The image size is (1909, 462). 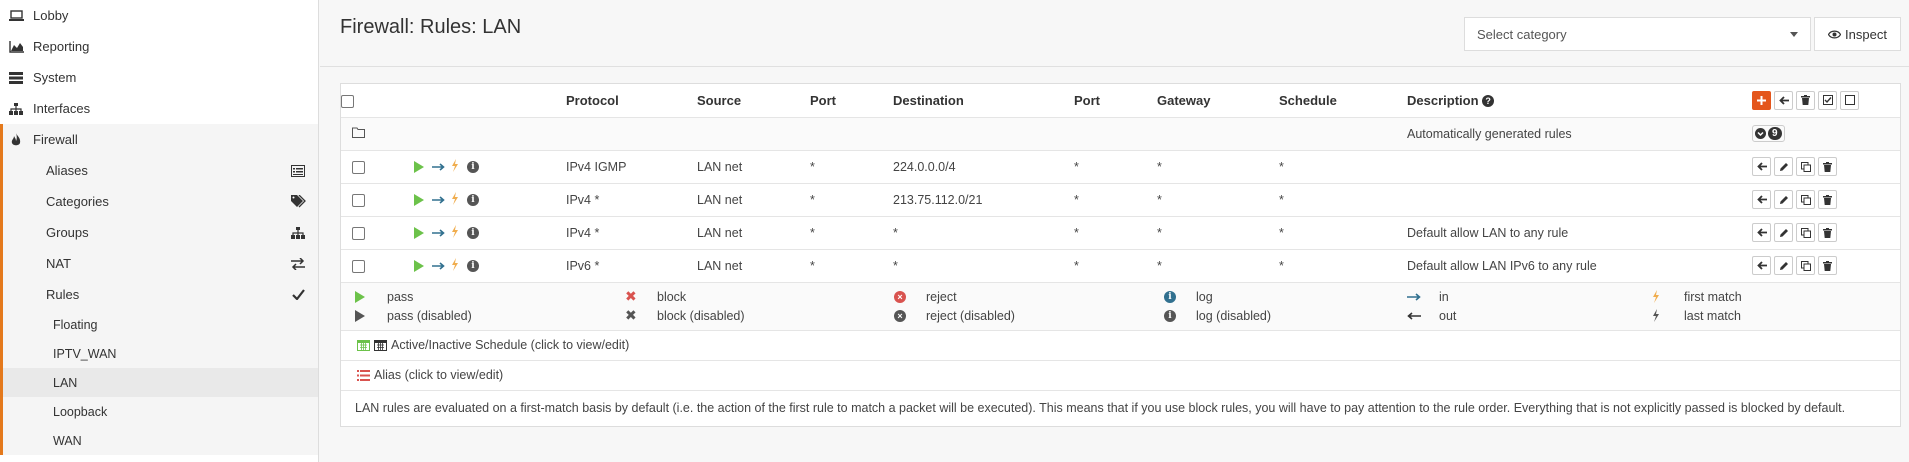 I want to click on reject-icon: ×, so click(x=900, y=296).